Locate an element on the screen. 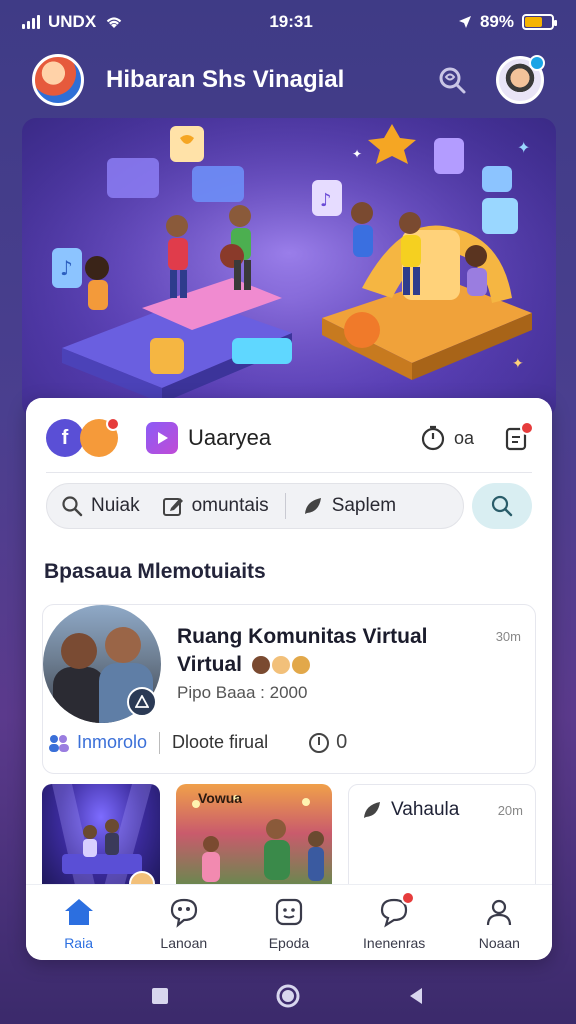 The height and width of the screenshot is (1024, 576). home-button is located at coordinates (288, 996).